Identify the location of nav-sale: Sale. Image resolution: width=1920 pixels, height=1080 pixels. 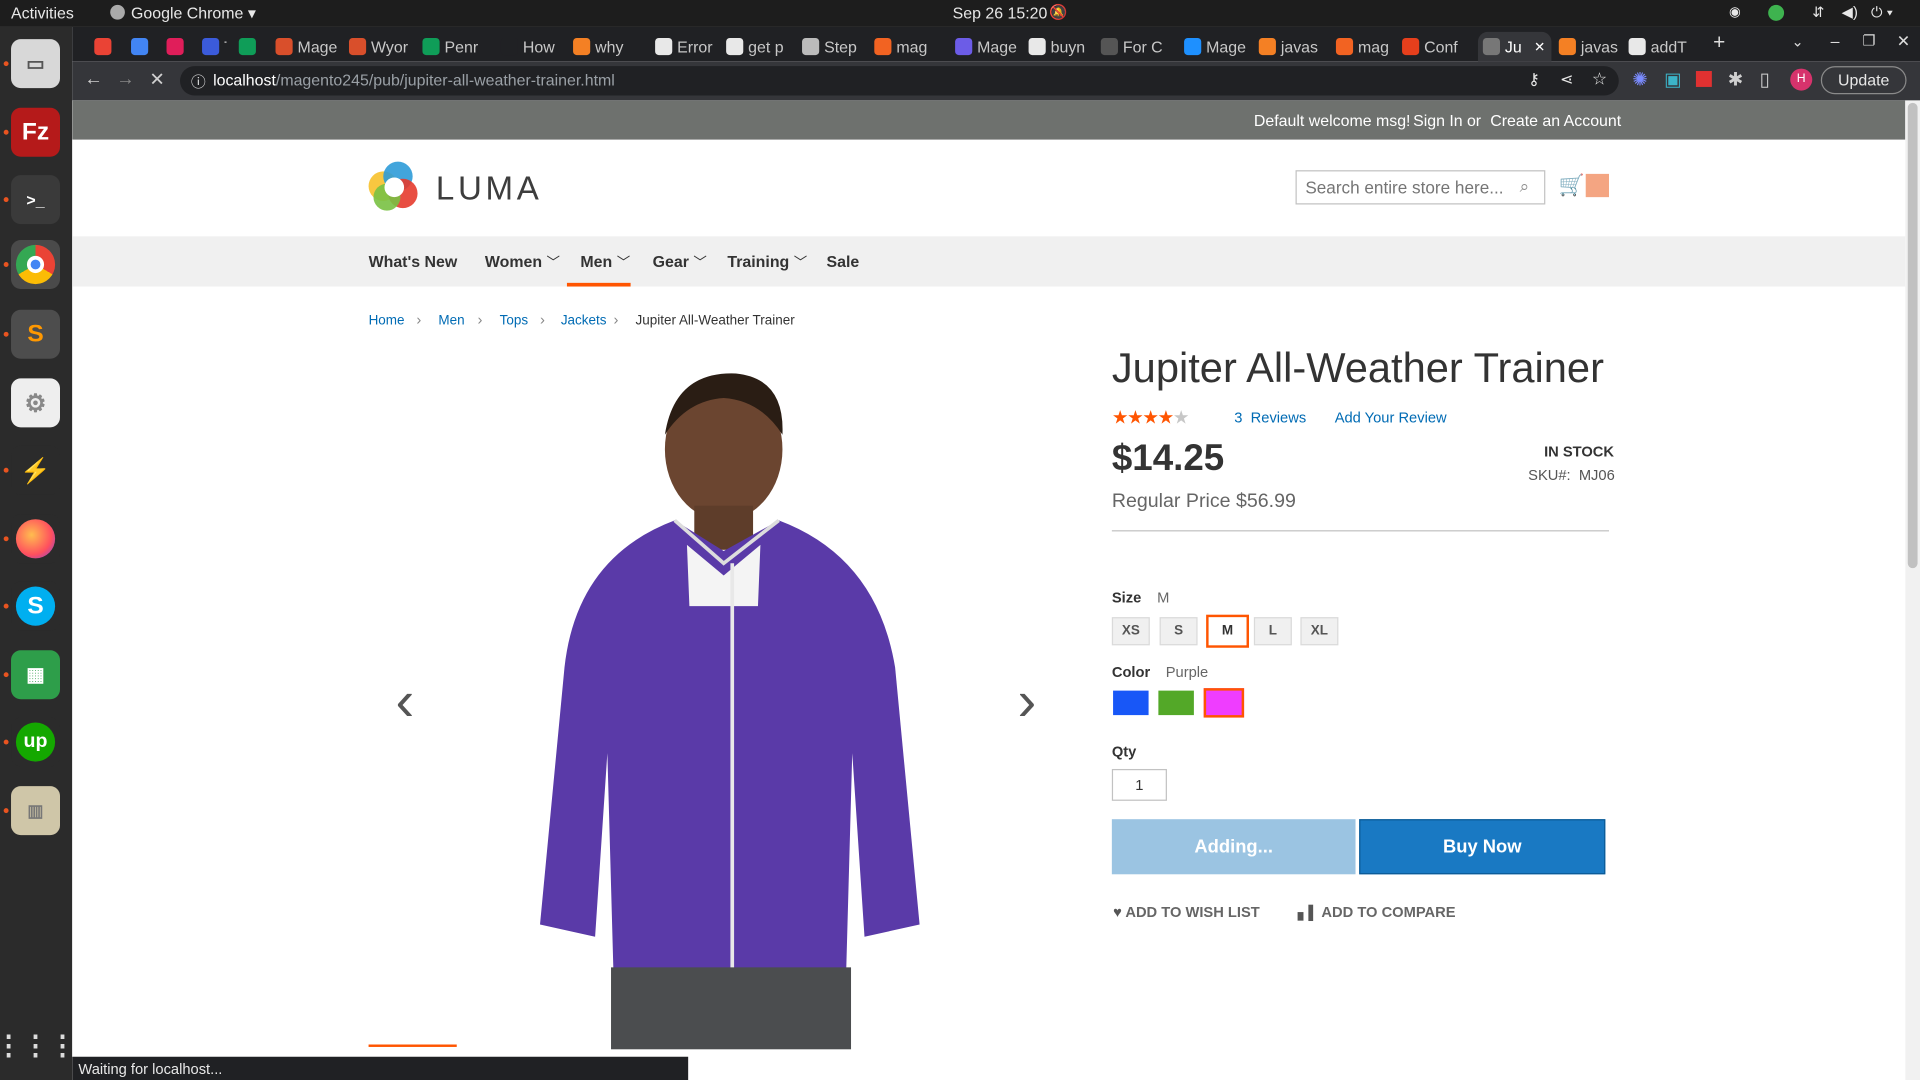
(843, 261).